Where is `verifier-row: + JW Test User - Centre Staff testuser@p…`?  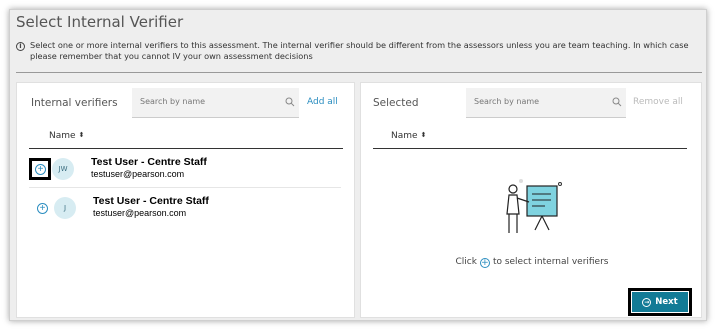 verifier-row: + JW Test User - Centre Staff testuser@p… is located at coordinates (185, 170).